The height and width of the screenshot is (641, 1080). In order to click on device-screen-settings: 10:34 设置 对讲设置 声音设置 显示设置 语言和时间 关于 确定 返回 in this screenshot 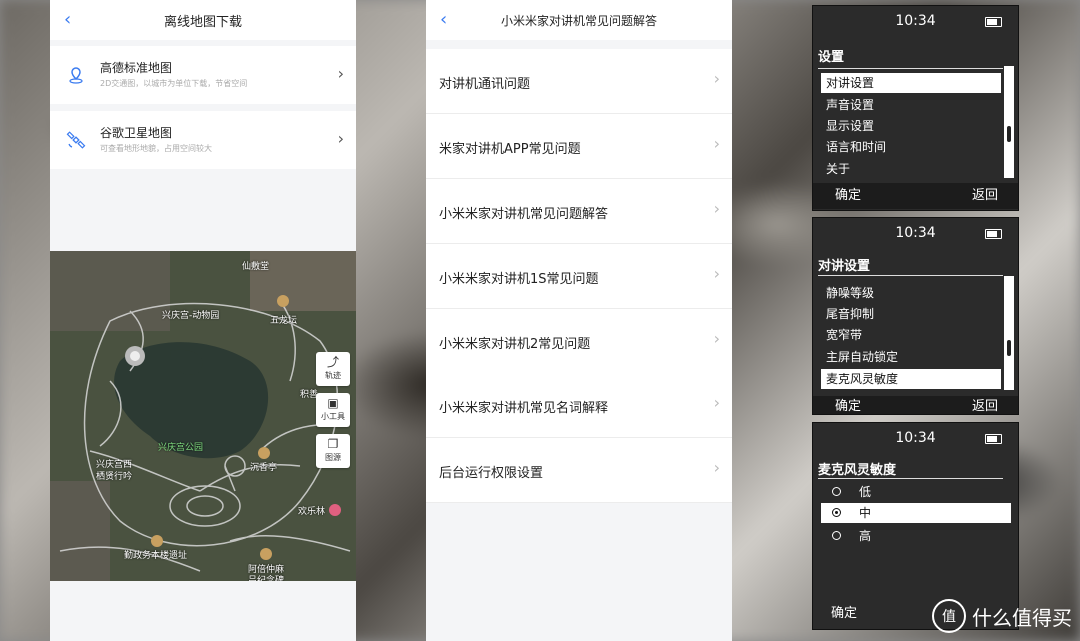, I will do `click(915, 108)`.